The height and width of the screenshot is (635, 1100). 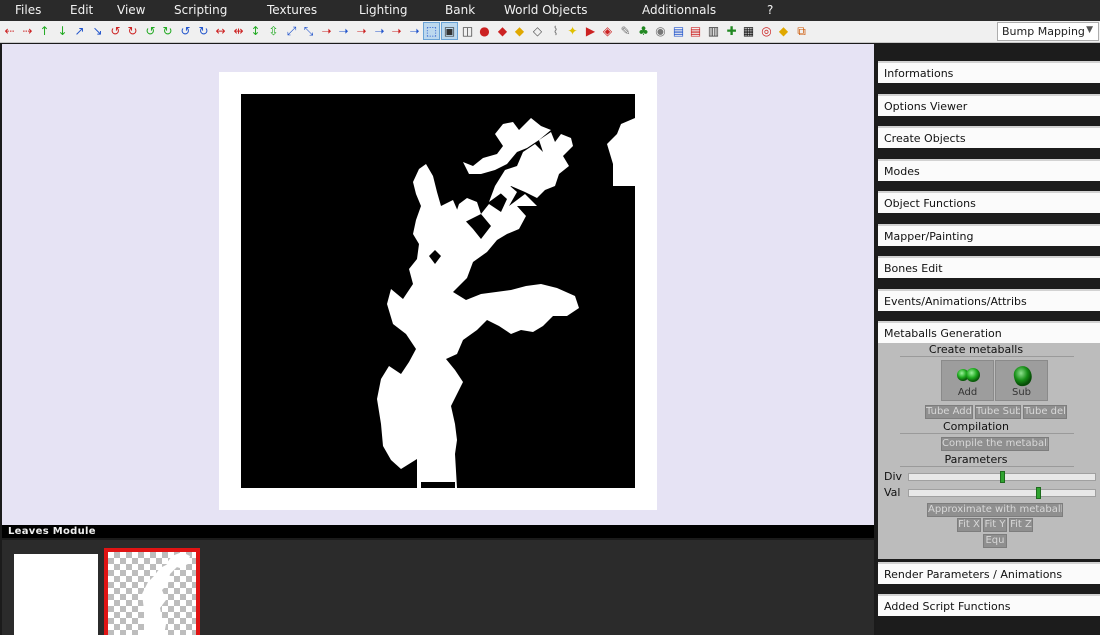 I want to click on menu-additionnals: Additionnals, so click(x=679, y=10).